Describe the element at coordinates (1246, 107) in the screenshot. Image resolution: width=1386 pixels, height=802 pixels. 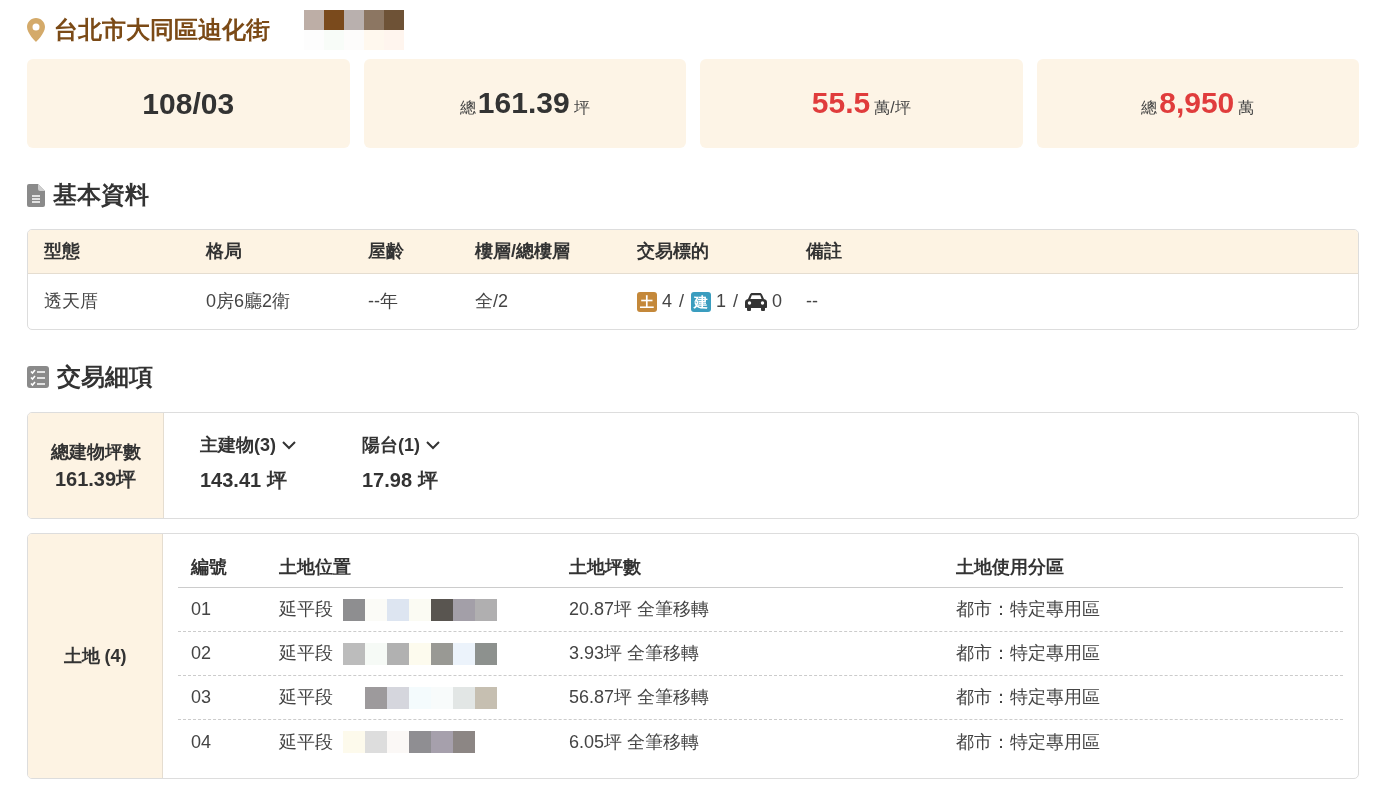
I see `stat-unit: 萬` at that location.